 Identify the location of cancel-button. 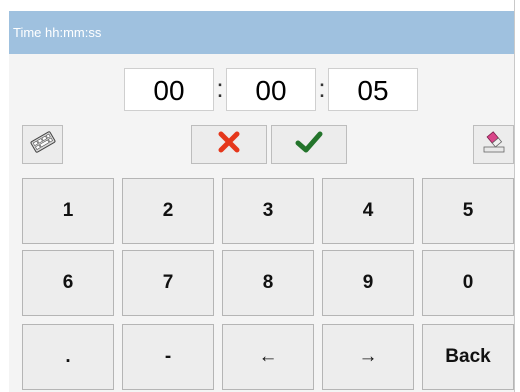
(229, 144).